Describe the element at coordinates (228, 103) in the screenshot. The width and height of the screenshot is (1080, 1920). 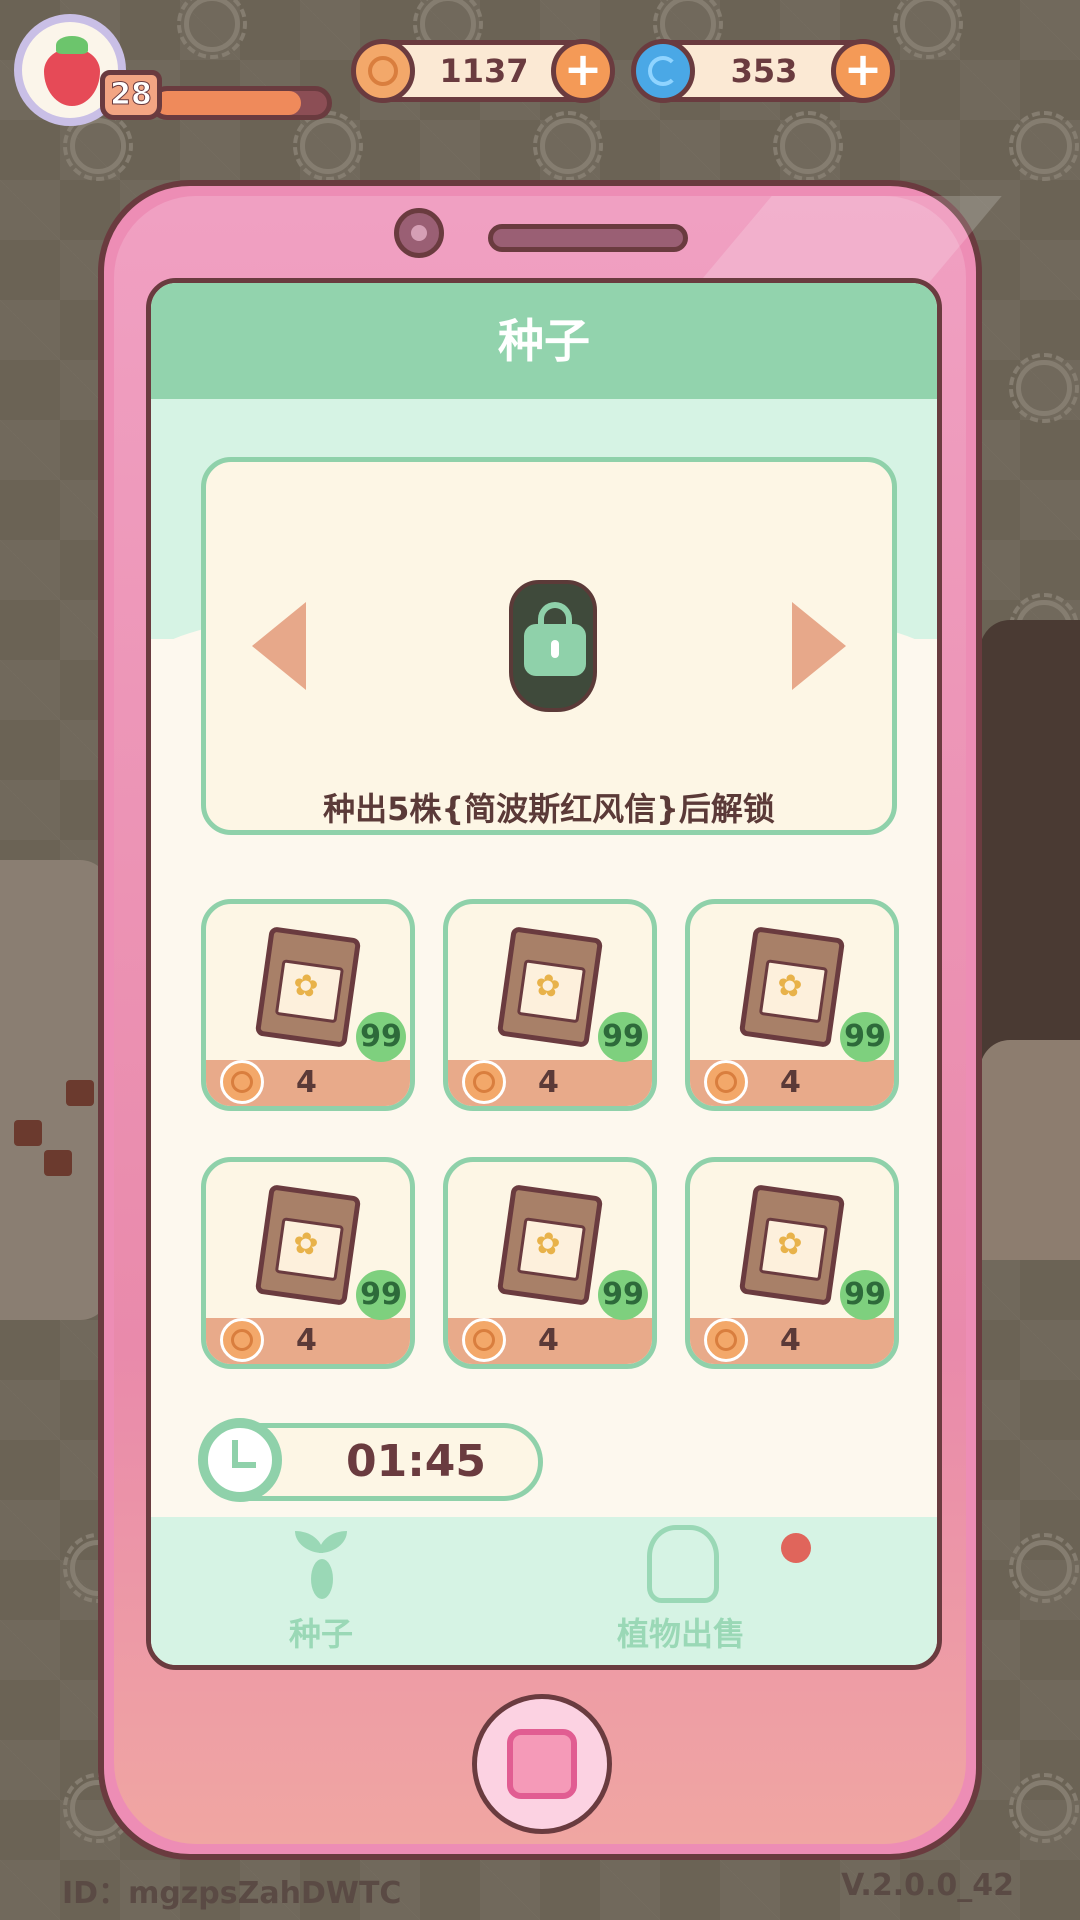
I see `experience-bar-fill` at that location.